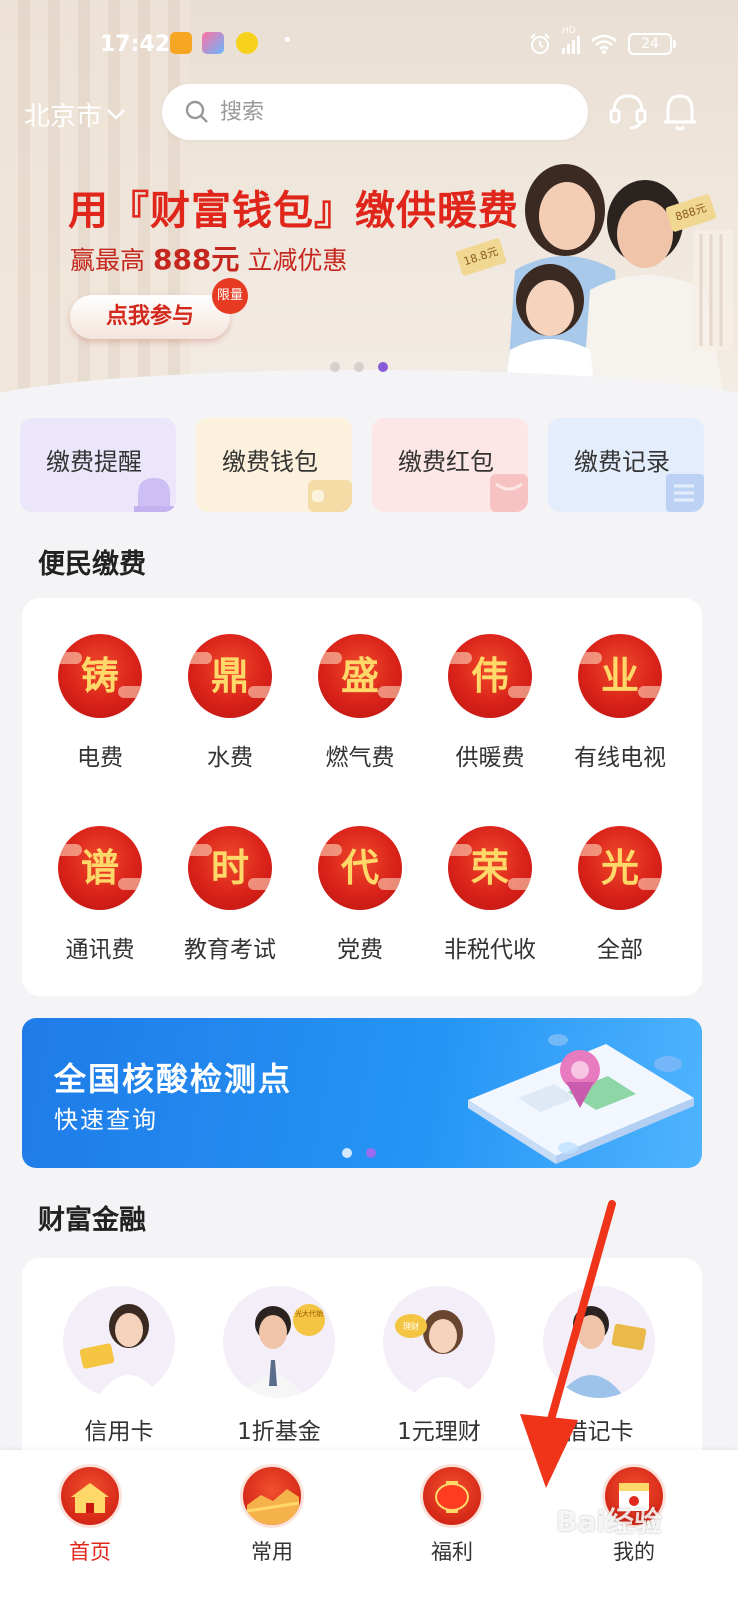 The height and width of the screenshot is (1600, 738). What do you see at coordinates (599, 1342) in the screenshot?
I see `debit-card-avatar` at bounding box center [599, 1342].